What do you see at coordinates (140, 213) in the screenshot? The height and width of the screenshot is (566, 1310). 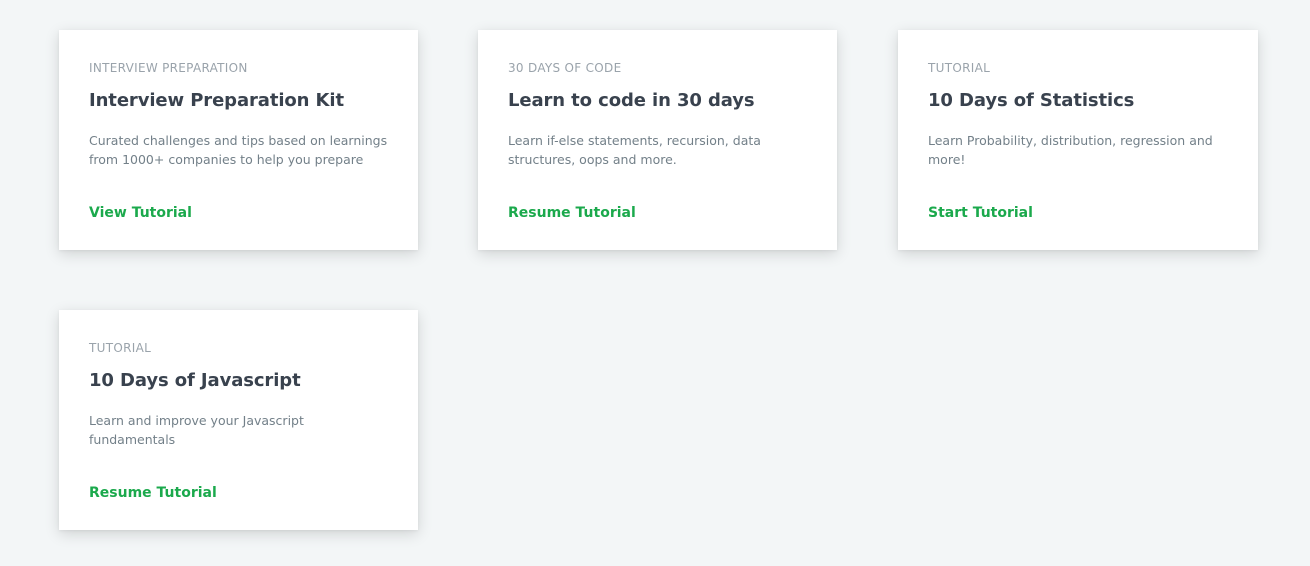 I see `view-tutorial-link: View Tutorial` at bounding box center [140, 213].